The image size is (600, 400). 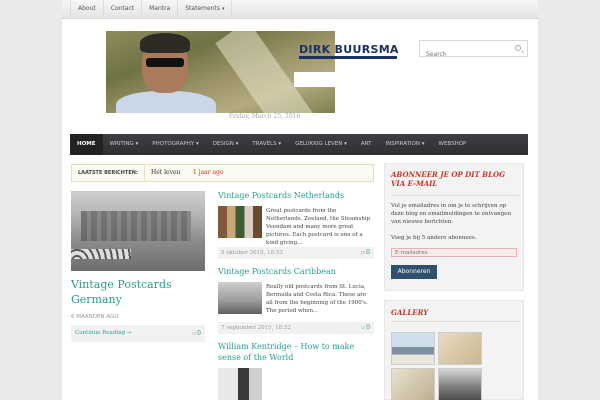 I want to click on search-box, so click(x=473, y=51).